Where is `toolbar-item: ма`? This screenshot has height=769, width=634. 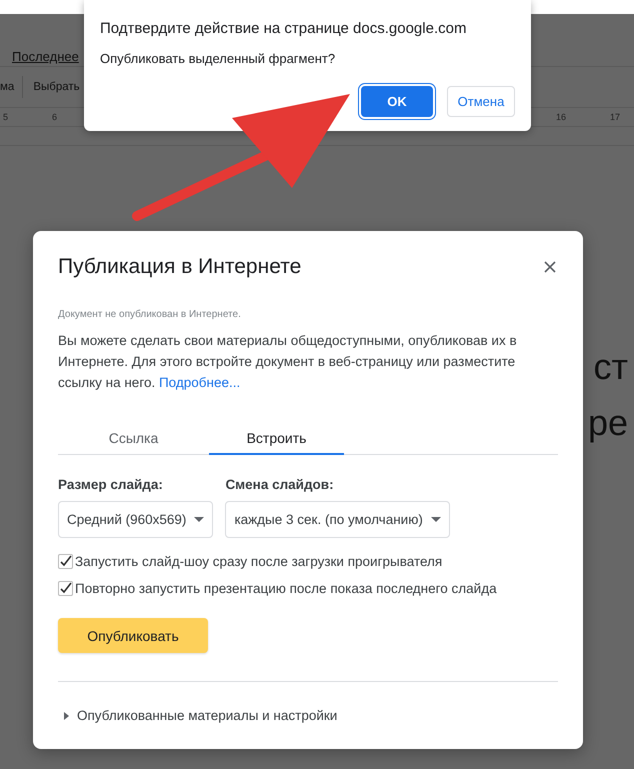
toolbar-item: ма is located at coordinates (7, 87).